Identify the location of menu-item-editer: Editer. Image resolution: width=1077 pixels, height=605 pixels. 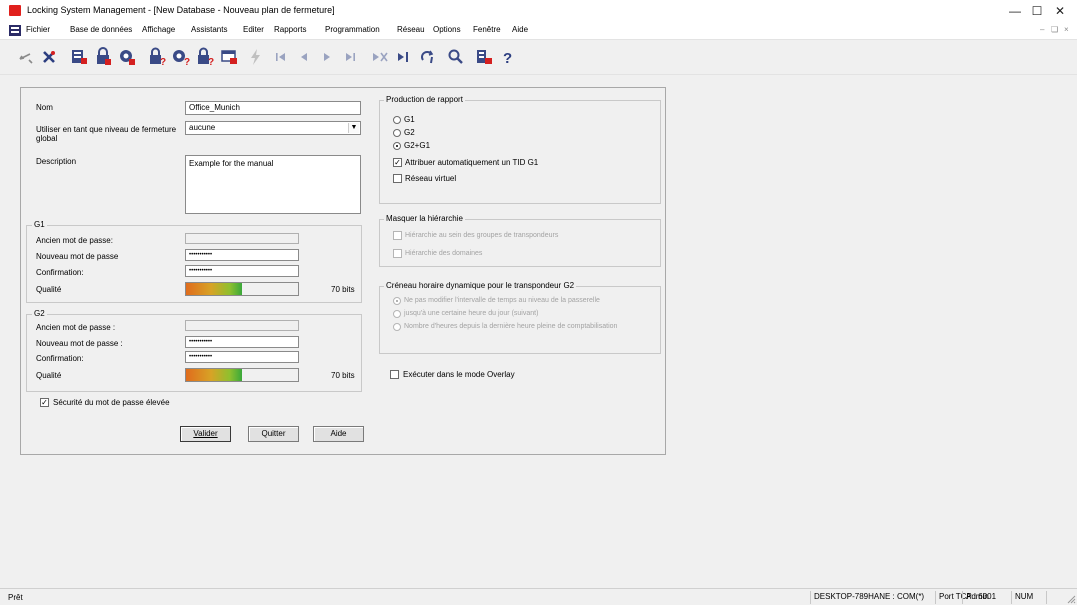
(253, 29).